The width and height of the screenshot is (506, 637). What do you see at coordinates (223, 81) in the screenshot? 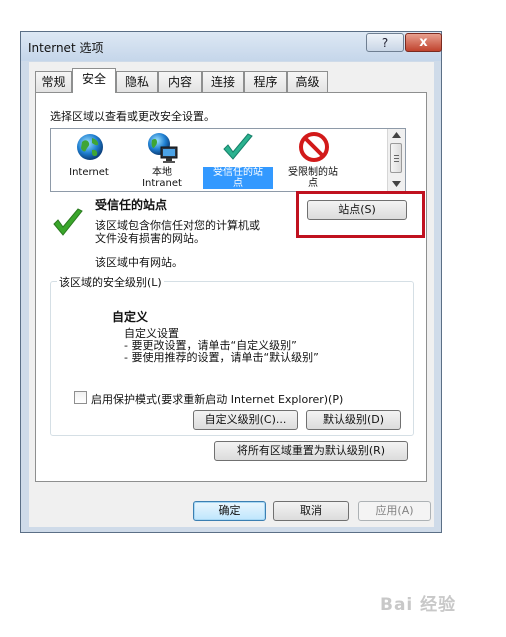
I see `tab-connections: 连接` at bounding box center [223, 81].